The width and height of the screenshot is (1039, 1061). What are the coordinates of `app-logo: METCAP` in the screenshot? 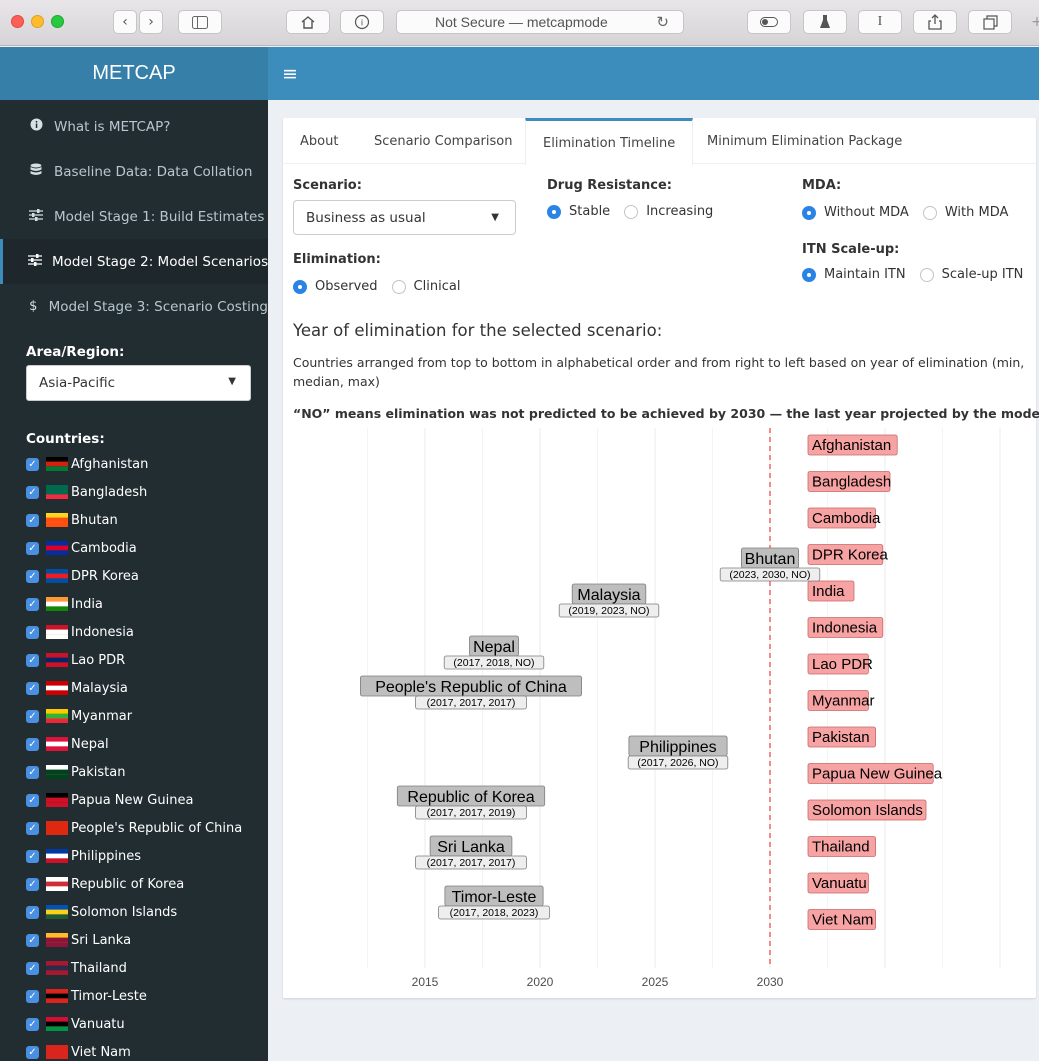 It's located at (134, 73).